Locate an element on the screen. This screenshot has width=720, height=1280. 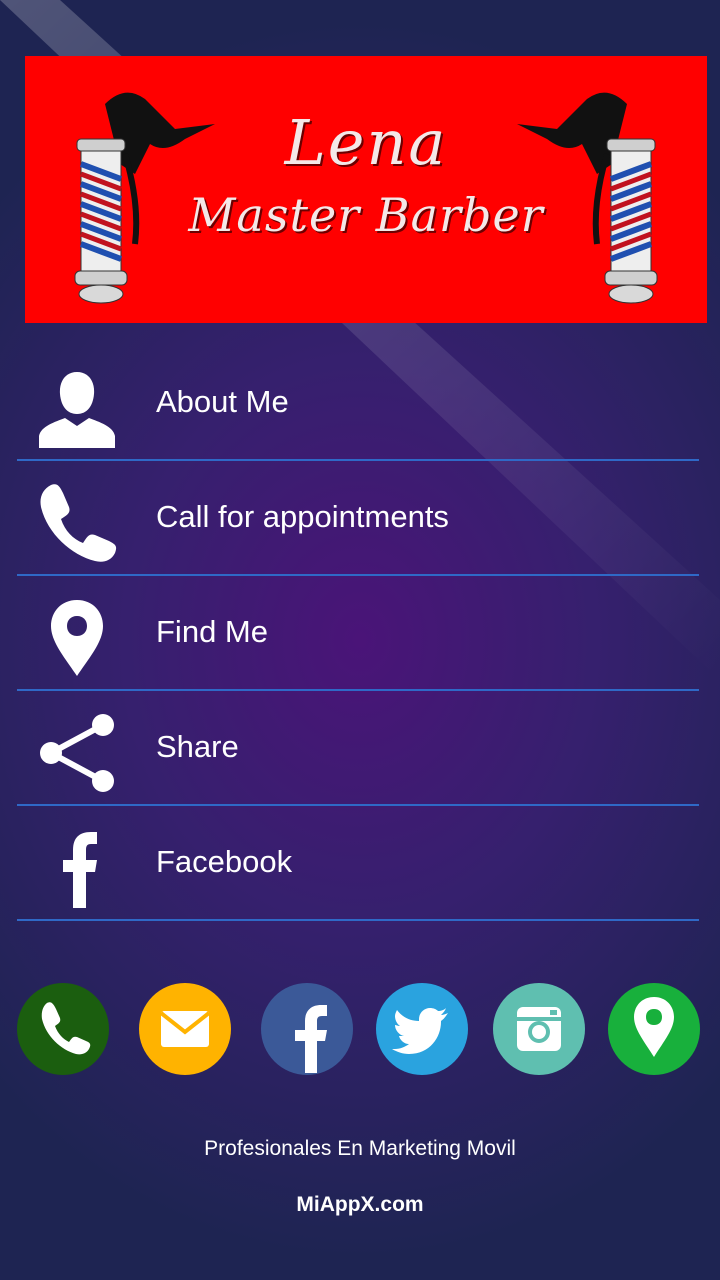
facebook-button is located at coordinates (307, 1029).